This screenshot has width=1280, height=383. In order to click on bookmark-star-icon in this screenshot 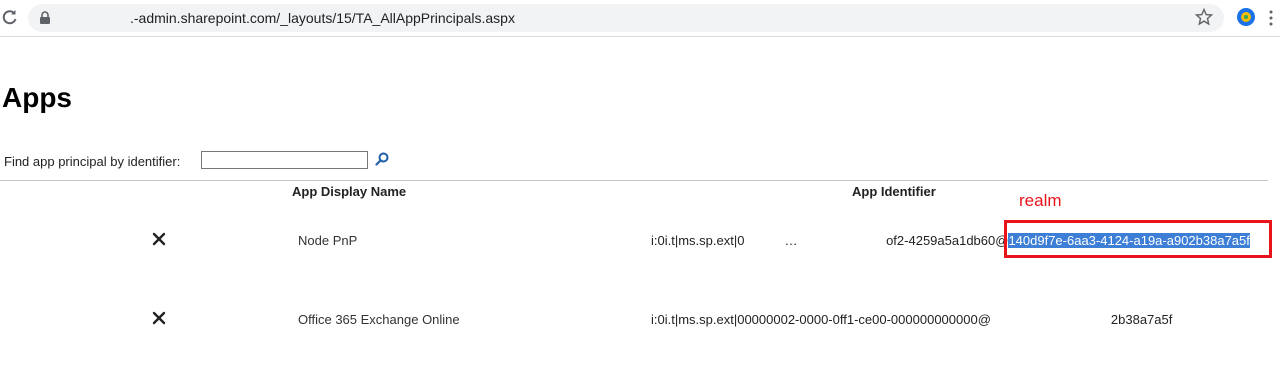, I will do `click(1204, 17)`.